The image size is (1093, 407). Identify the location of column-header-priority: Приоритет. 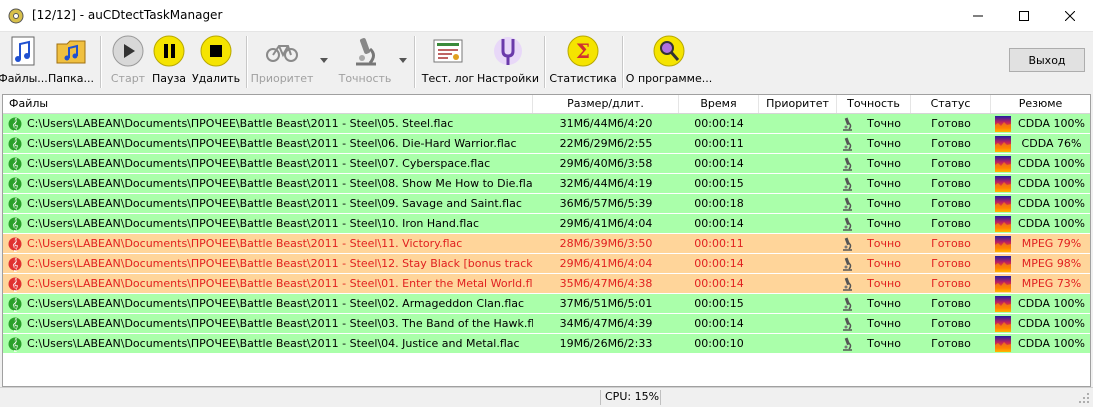
(798, 104).